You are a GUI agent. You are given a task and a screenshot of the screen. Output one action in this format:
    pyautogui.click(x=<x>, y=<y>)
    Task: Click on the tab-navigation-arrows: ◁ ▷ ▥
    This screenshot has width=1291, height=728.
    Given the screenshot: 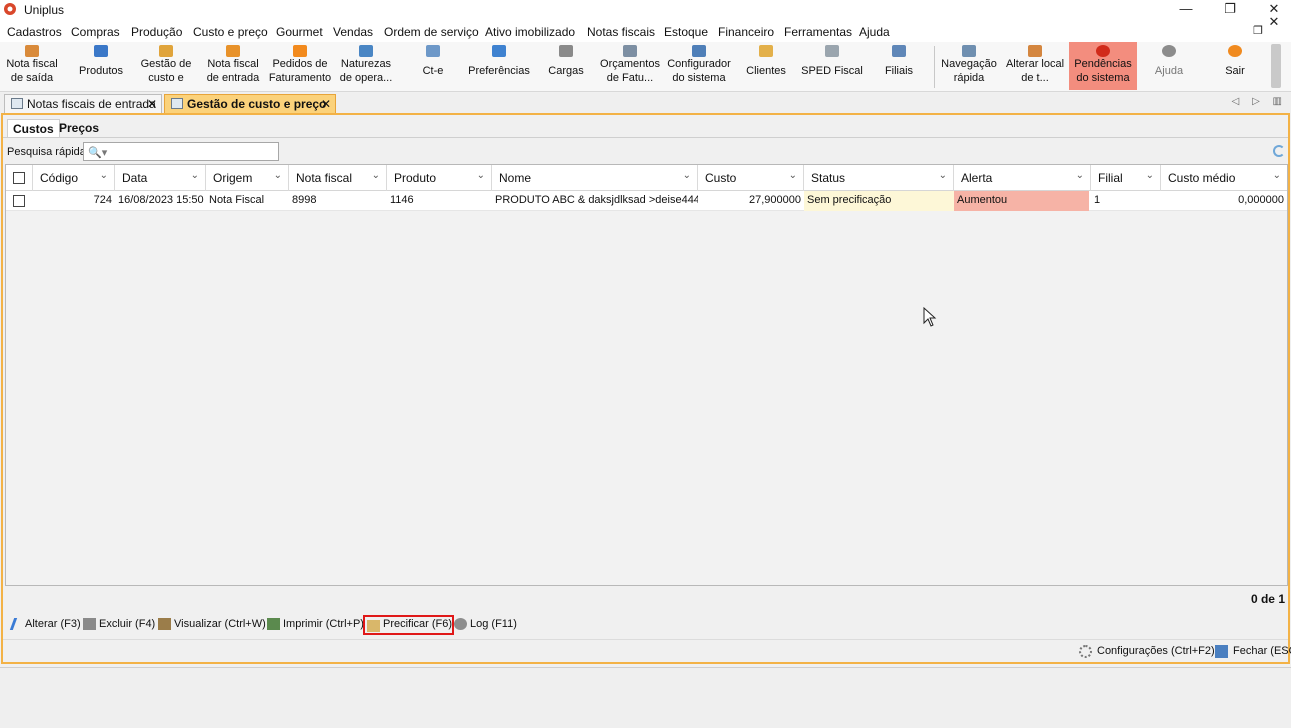 What is the action you would take?
    pyautogui.click(x=1259, y=101)
    